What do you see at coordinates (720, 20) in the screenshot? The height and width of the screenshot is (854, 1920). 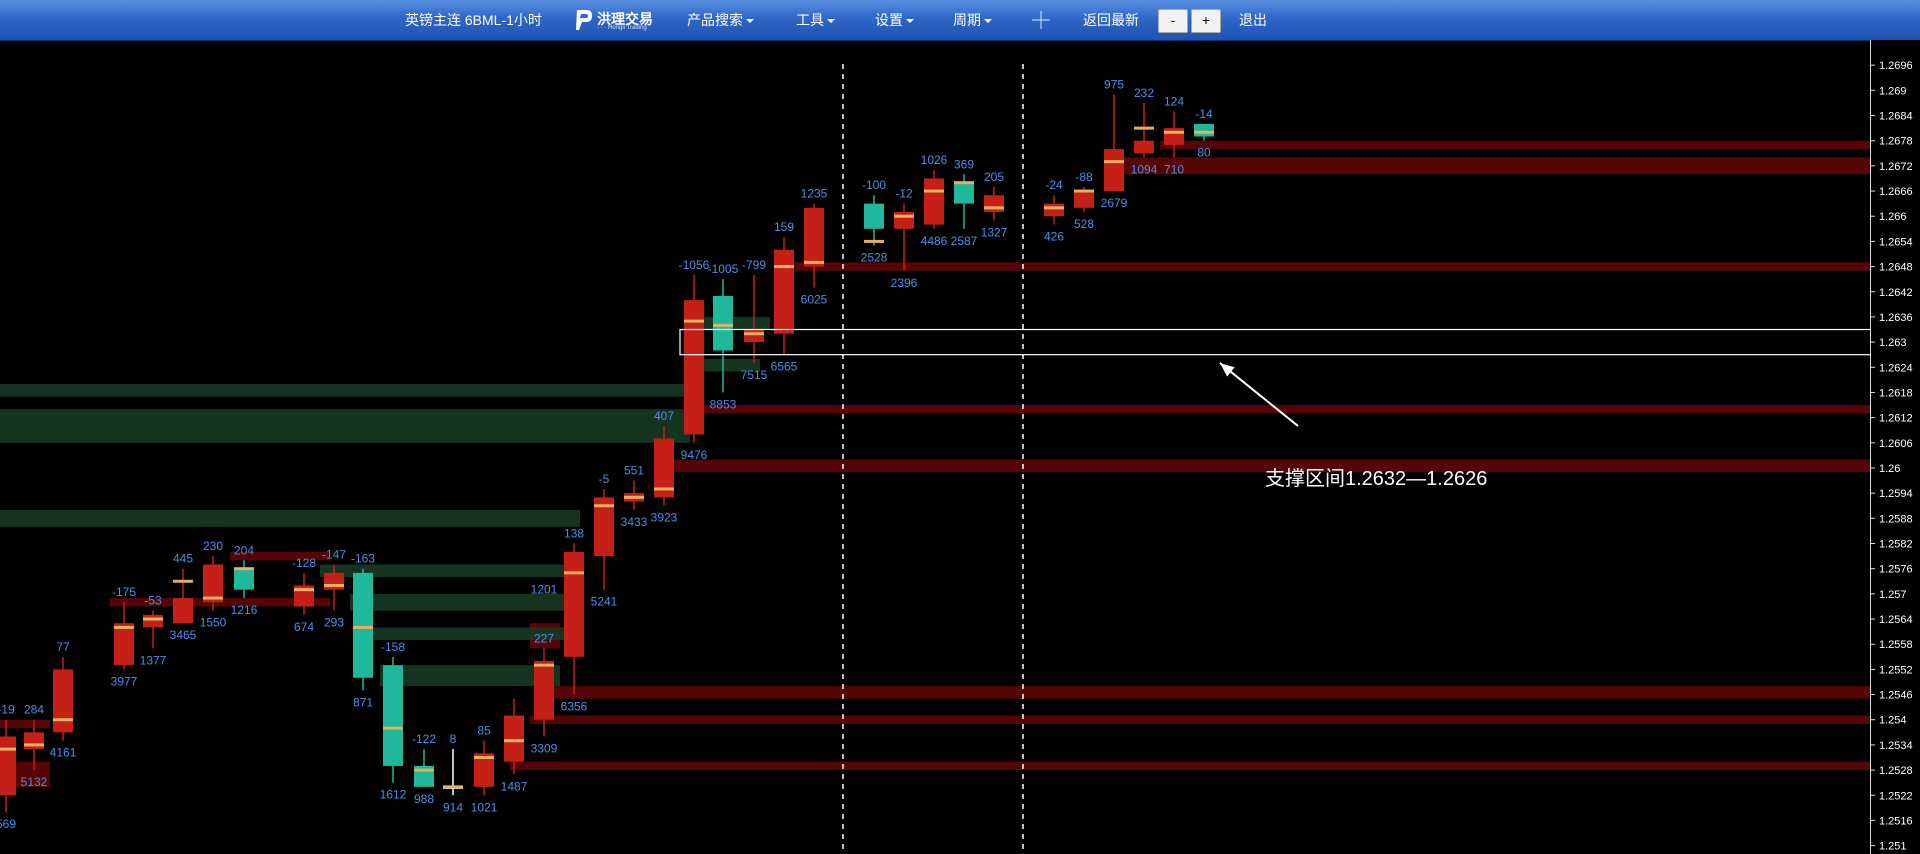 I see `menu-product-search: 产品搜索` at bounding box center [720, 20].